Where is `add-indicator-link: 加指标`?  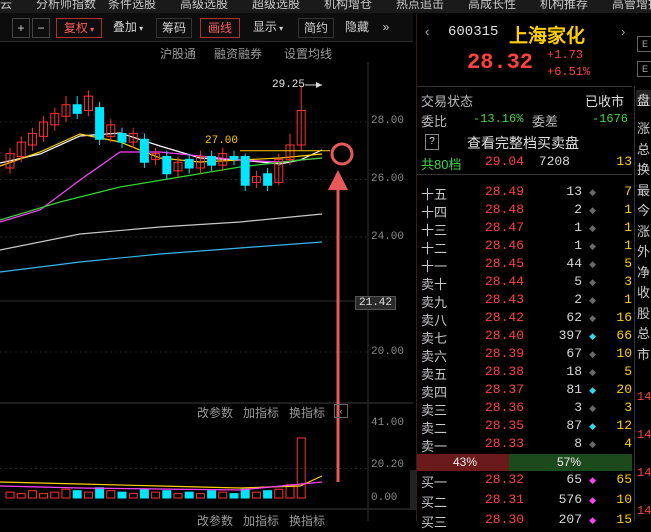
add-indicator-link: 加指标 is located at coordinates (261, 412).